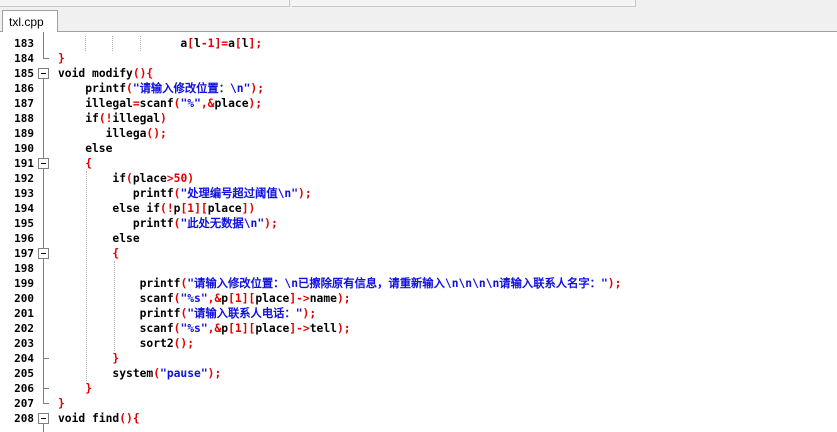 This screenshot has width=837, height=432. What do you see at coordinates (239, 193) in the screenshot?
I see `code-token: "处理编号超过阈值\n"` at bounding box center [239, 193].